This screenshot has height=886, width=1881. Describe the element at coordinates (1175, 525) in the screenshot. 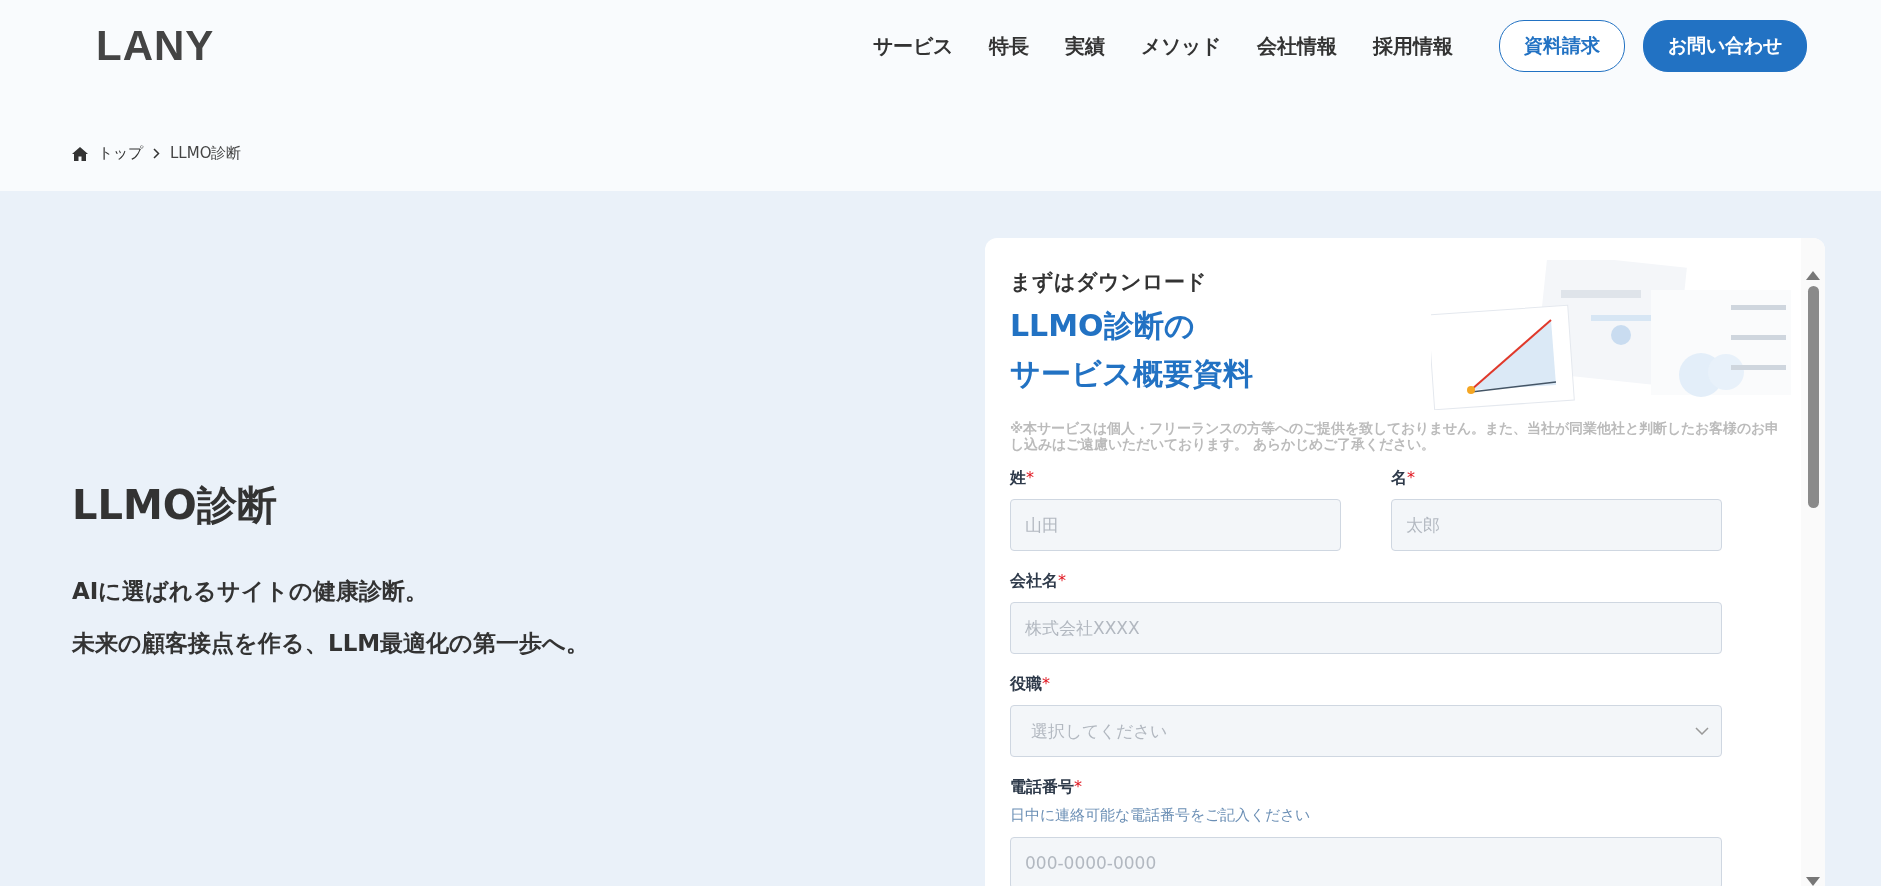

I see `input-field: 山田` at that location.